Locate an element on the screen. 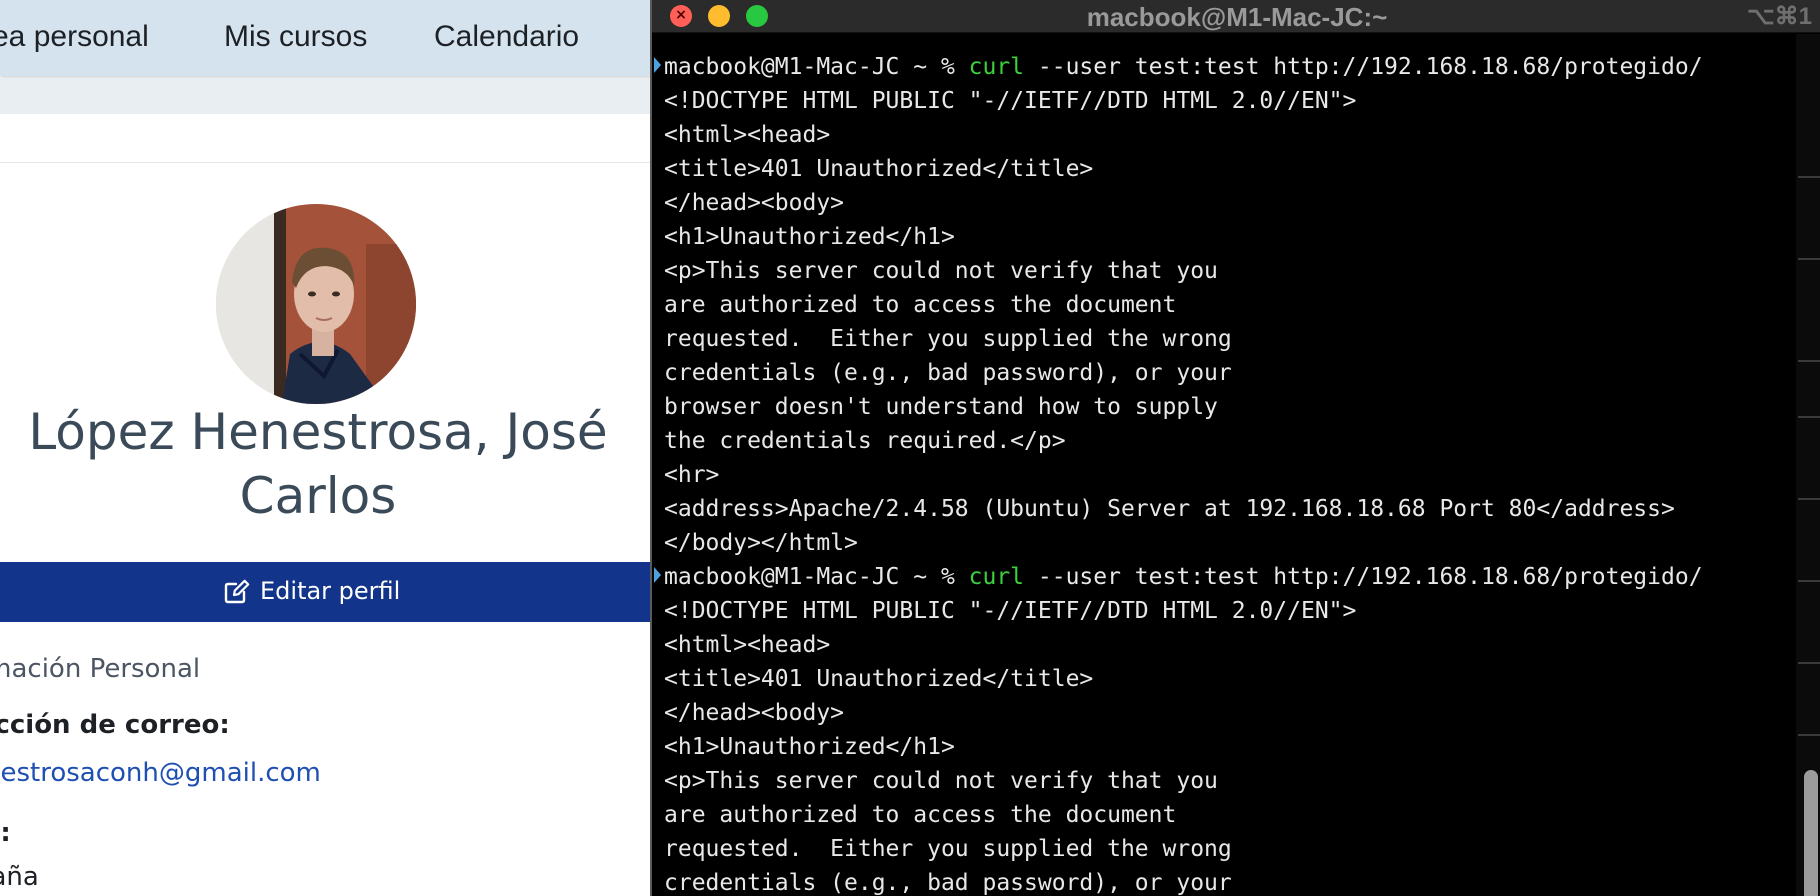 Image resolution: width=1820 pixels, height=896 pixels. avatar-photo is located at coordinates (316, 304).